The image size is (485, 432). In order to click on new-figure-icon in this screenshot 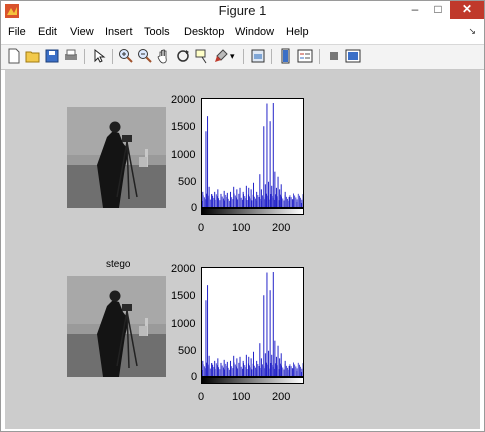, I will do `click(14, 56)`.